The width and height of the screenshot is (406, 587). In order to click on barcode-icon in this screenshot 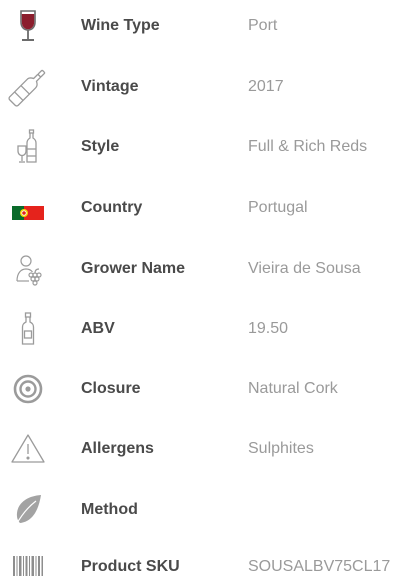, I will do `click(28, 567)`.